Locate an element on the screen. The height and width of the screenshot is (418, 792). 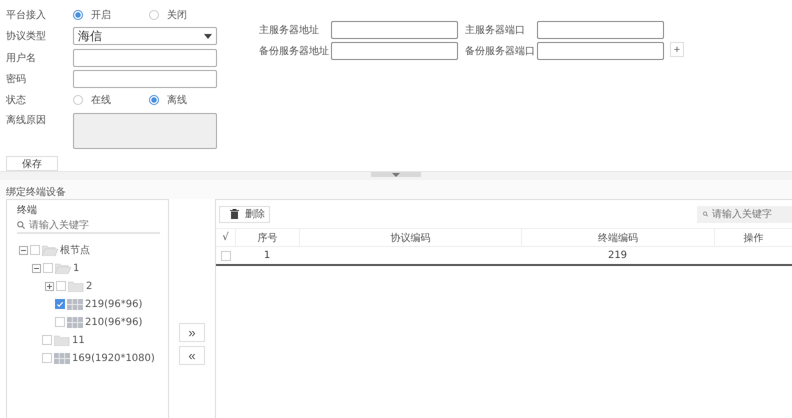
tree-node-label: 2 is located at coordinates (89, 286).